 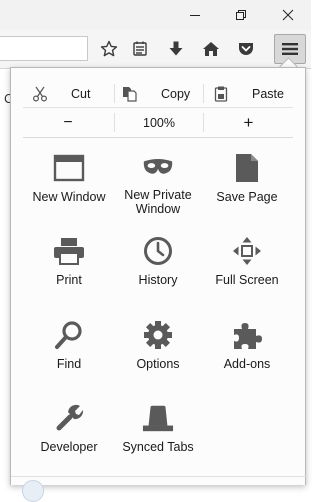 I want to click on download-icon, so click(x=176, y=48).